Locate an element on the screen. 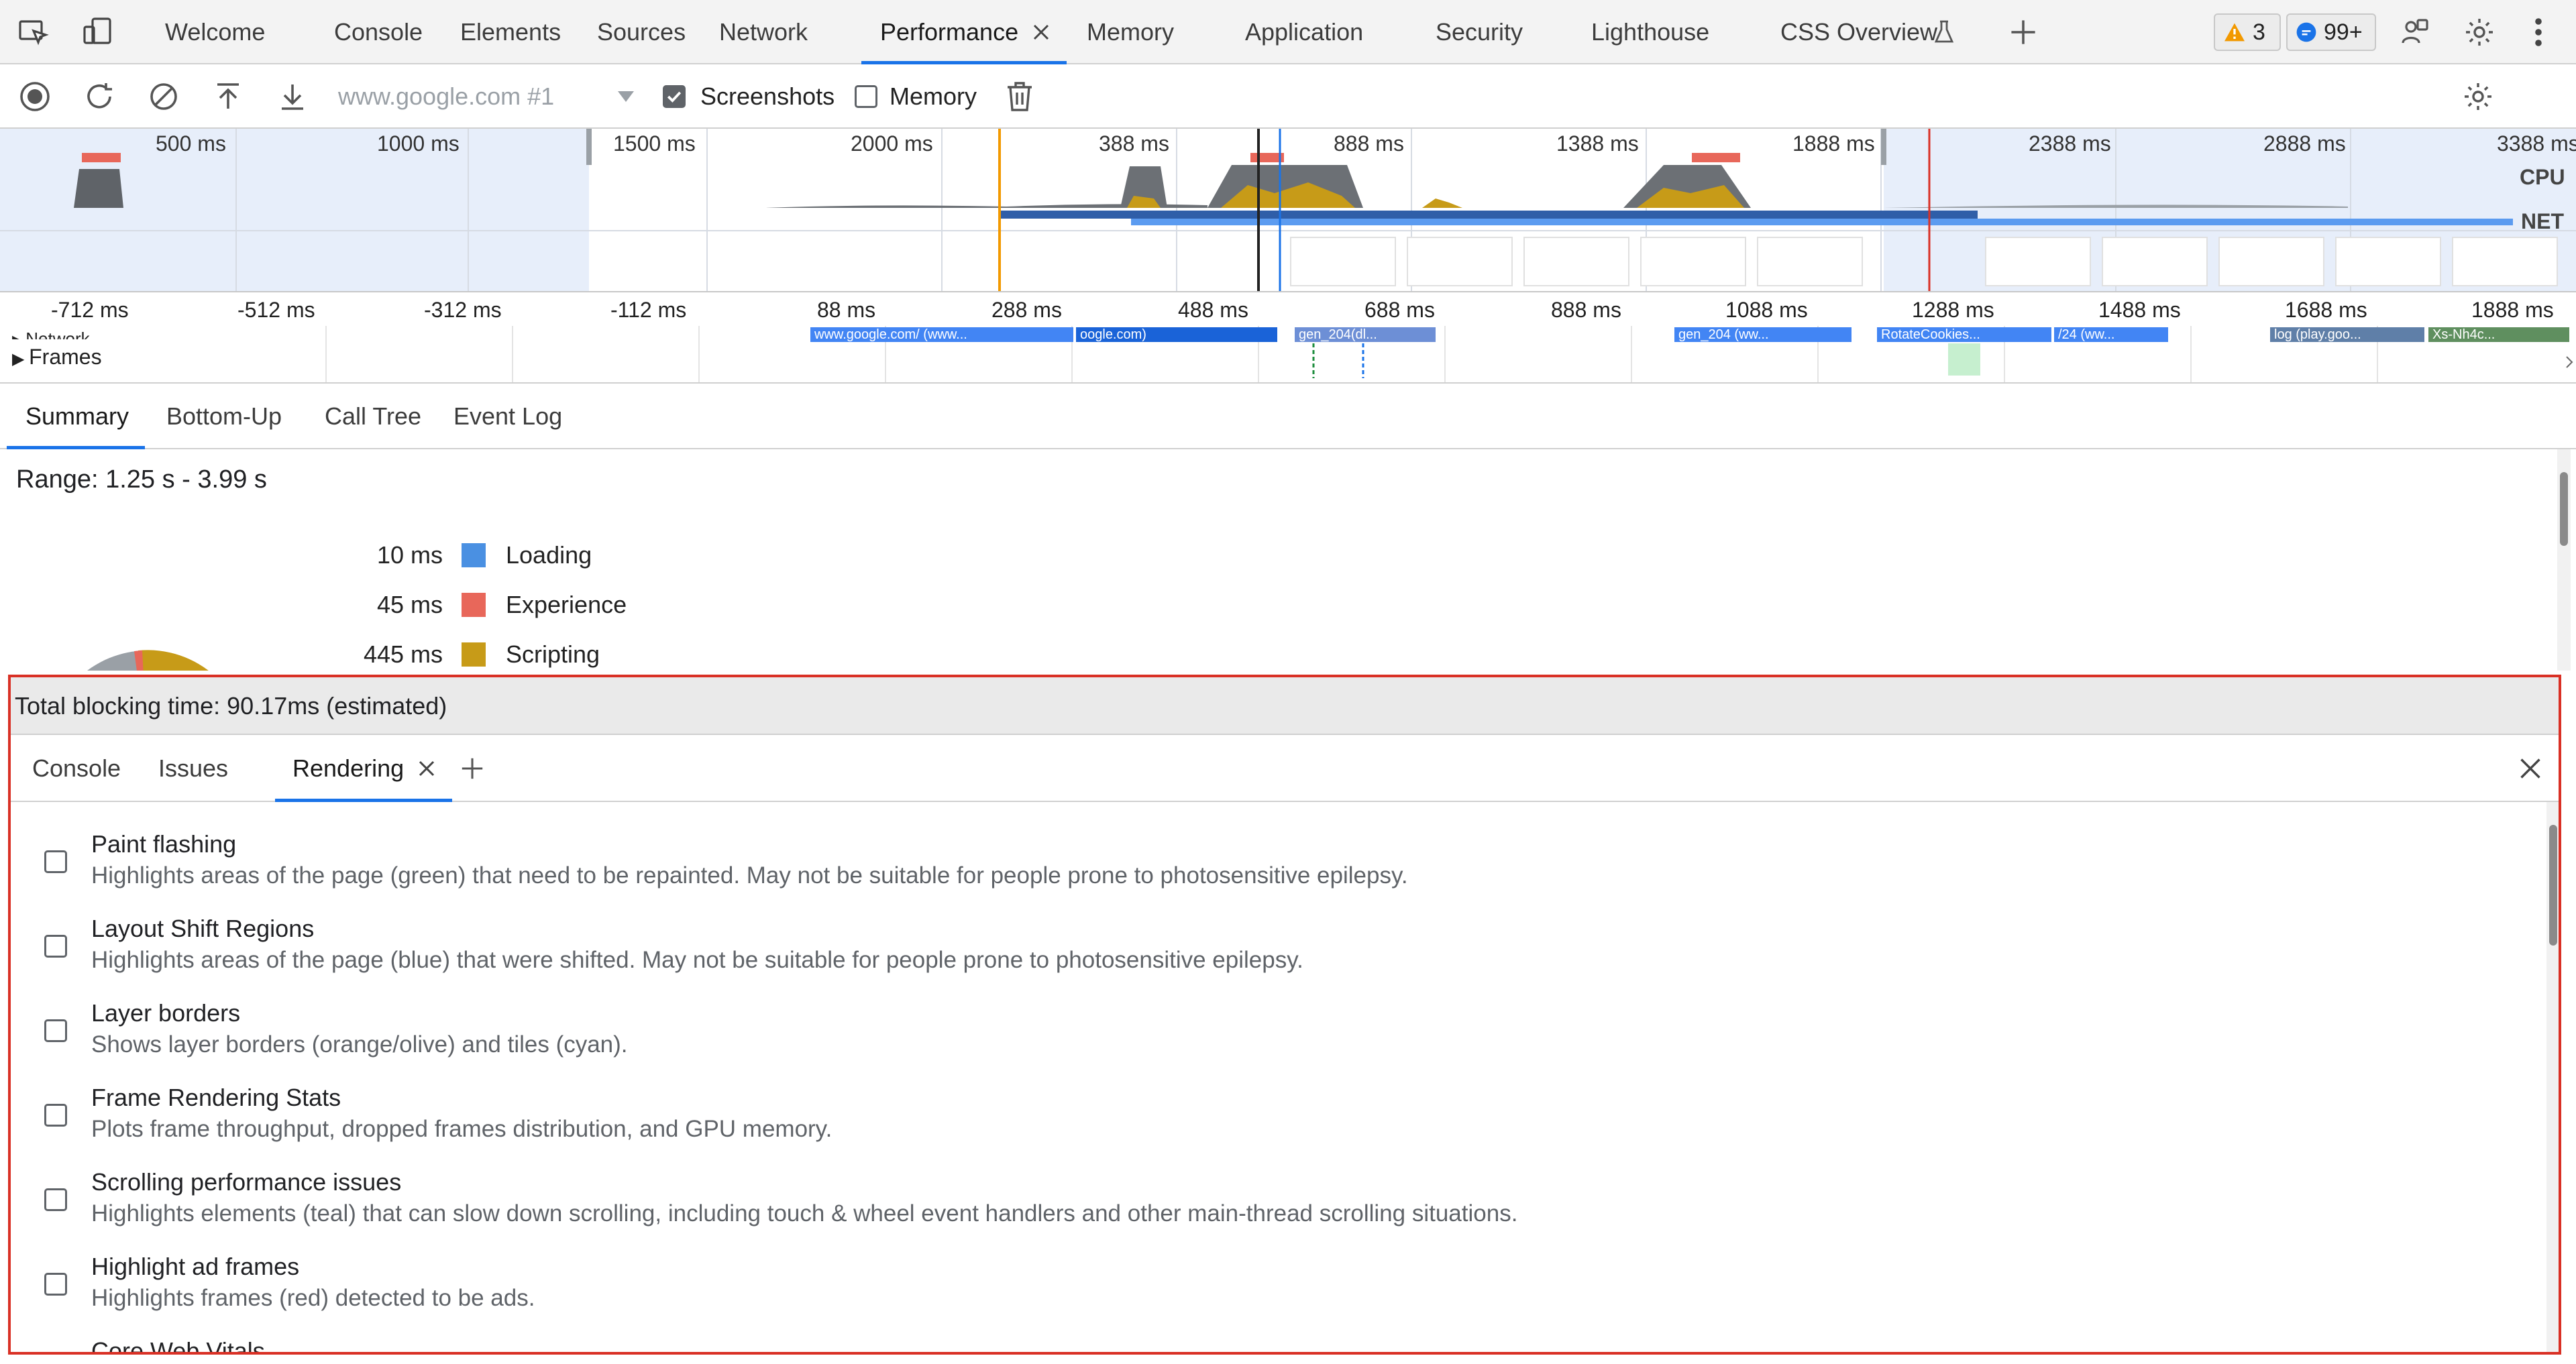  cpu-track-label: CPU is located at coordinates (2542, 177).